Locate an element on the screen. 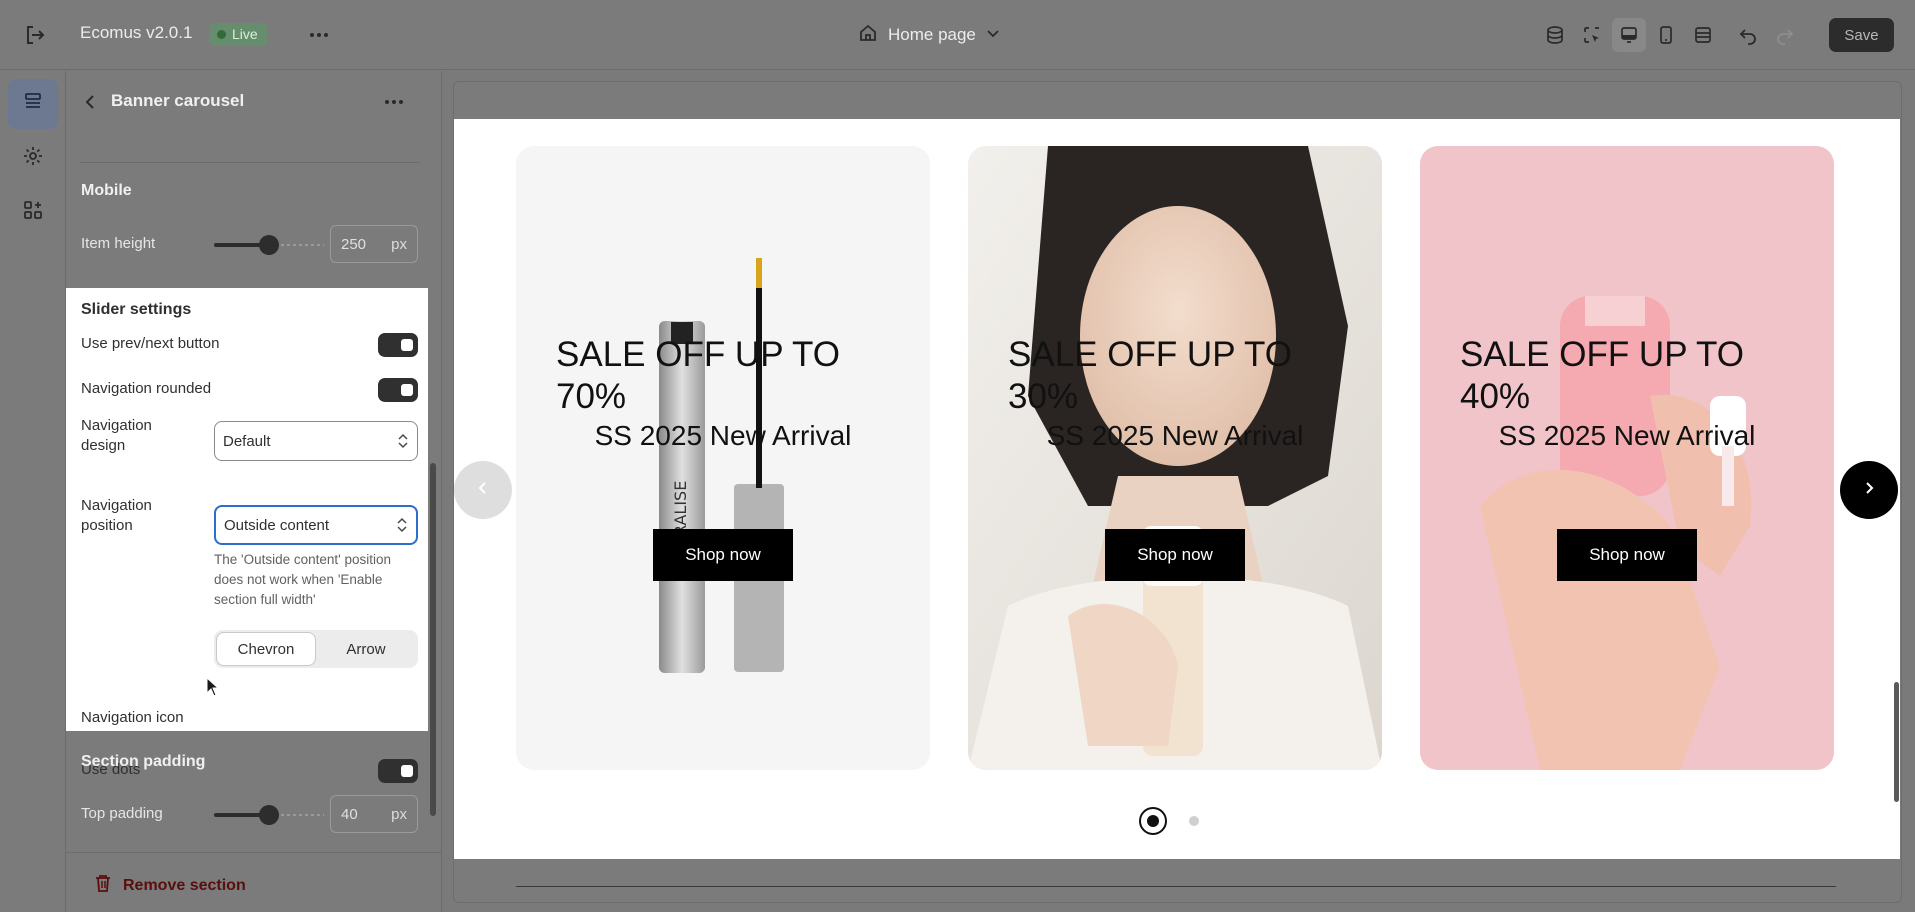 This screenshot has height=912, width=1915. top-bar: Ecomus v2.0.1 Live Home page Save is located at coordinates (957, 35).